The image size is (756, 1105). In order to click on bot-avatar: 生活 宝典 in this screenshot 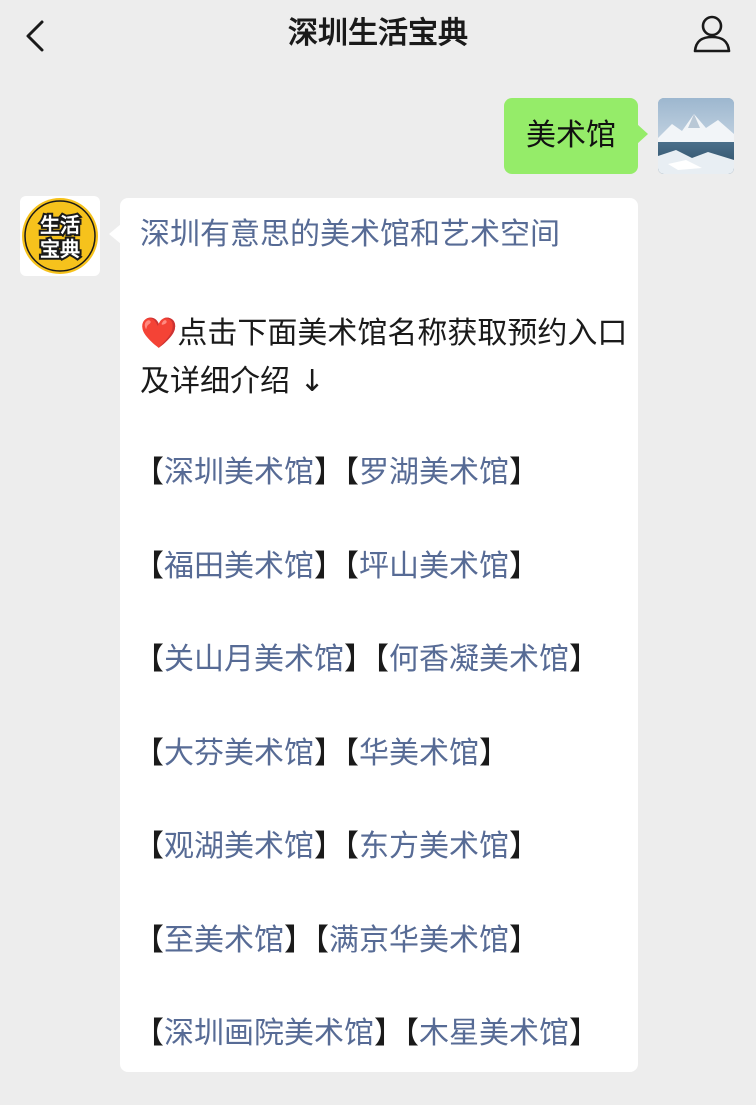, I will do `click(60, 236)`.